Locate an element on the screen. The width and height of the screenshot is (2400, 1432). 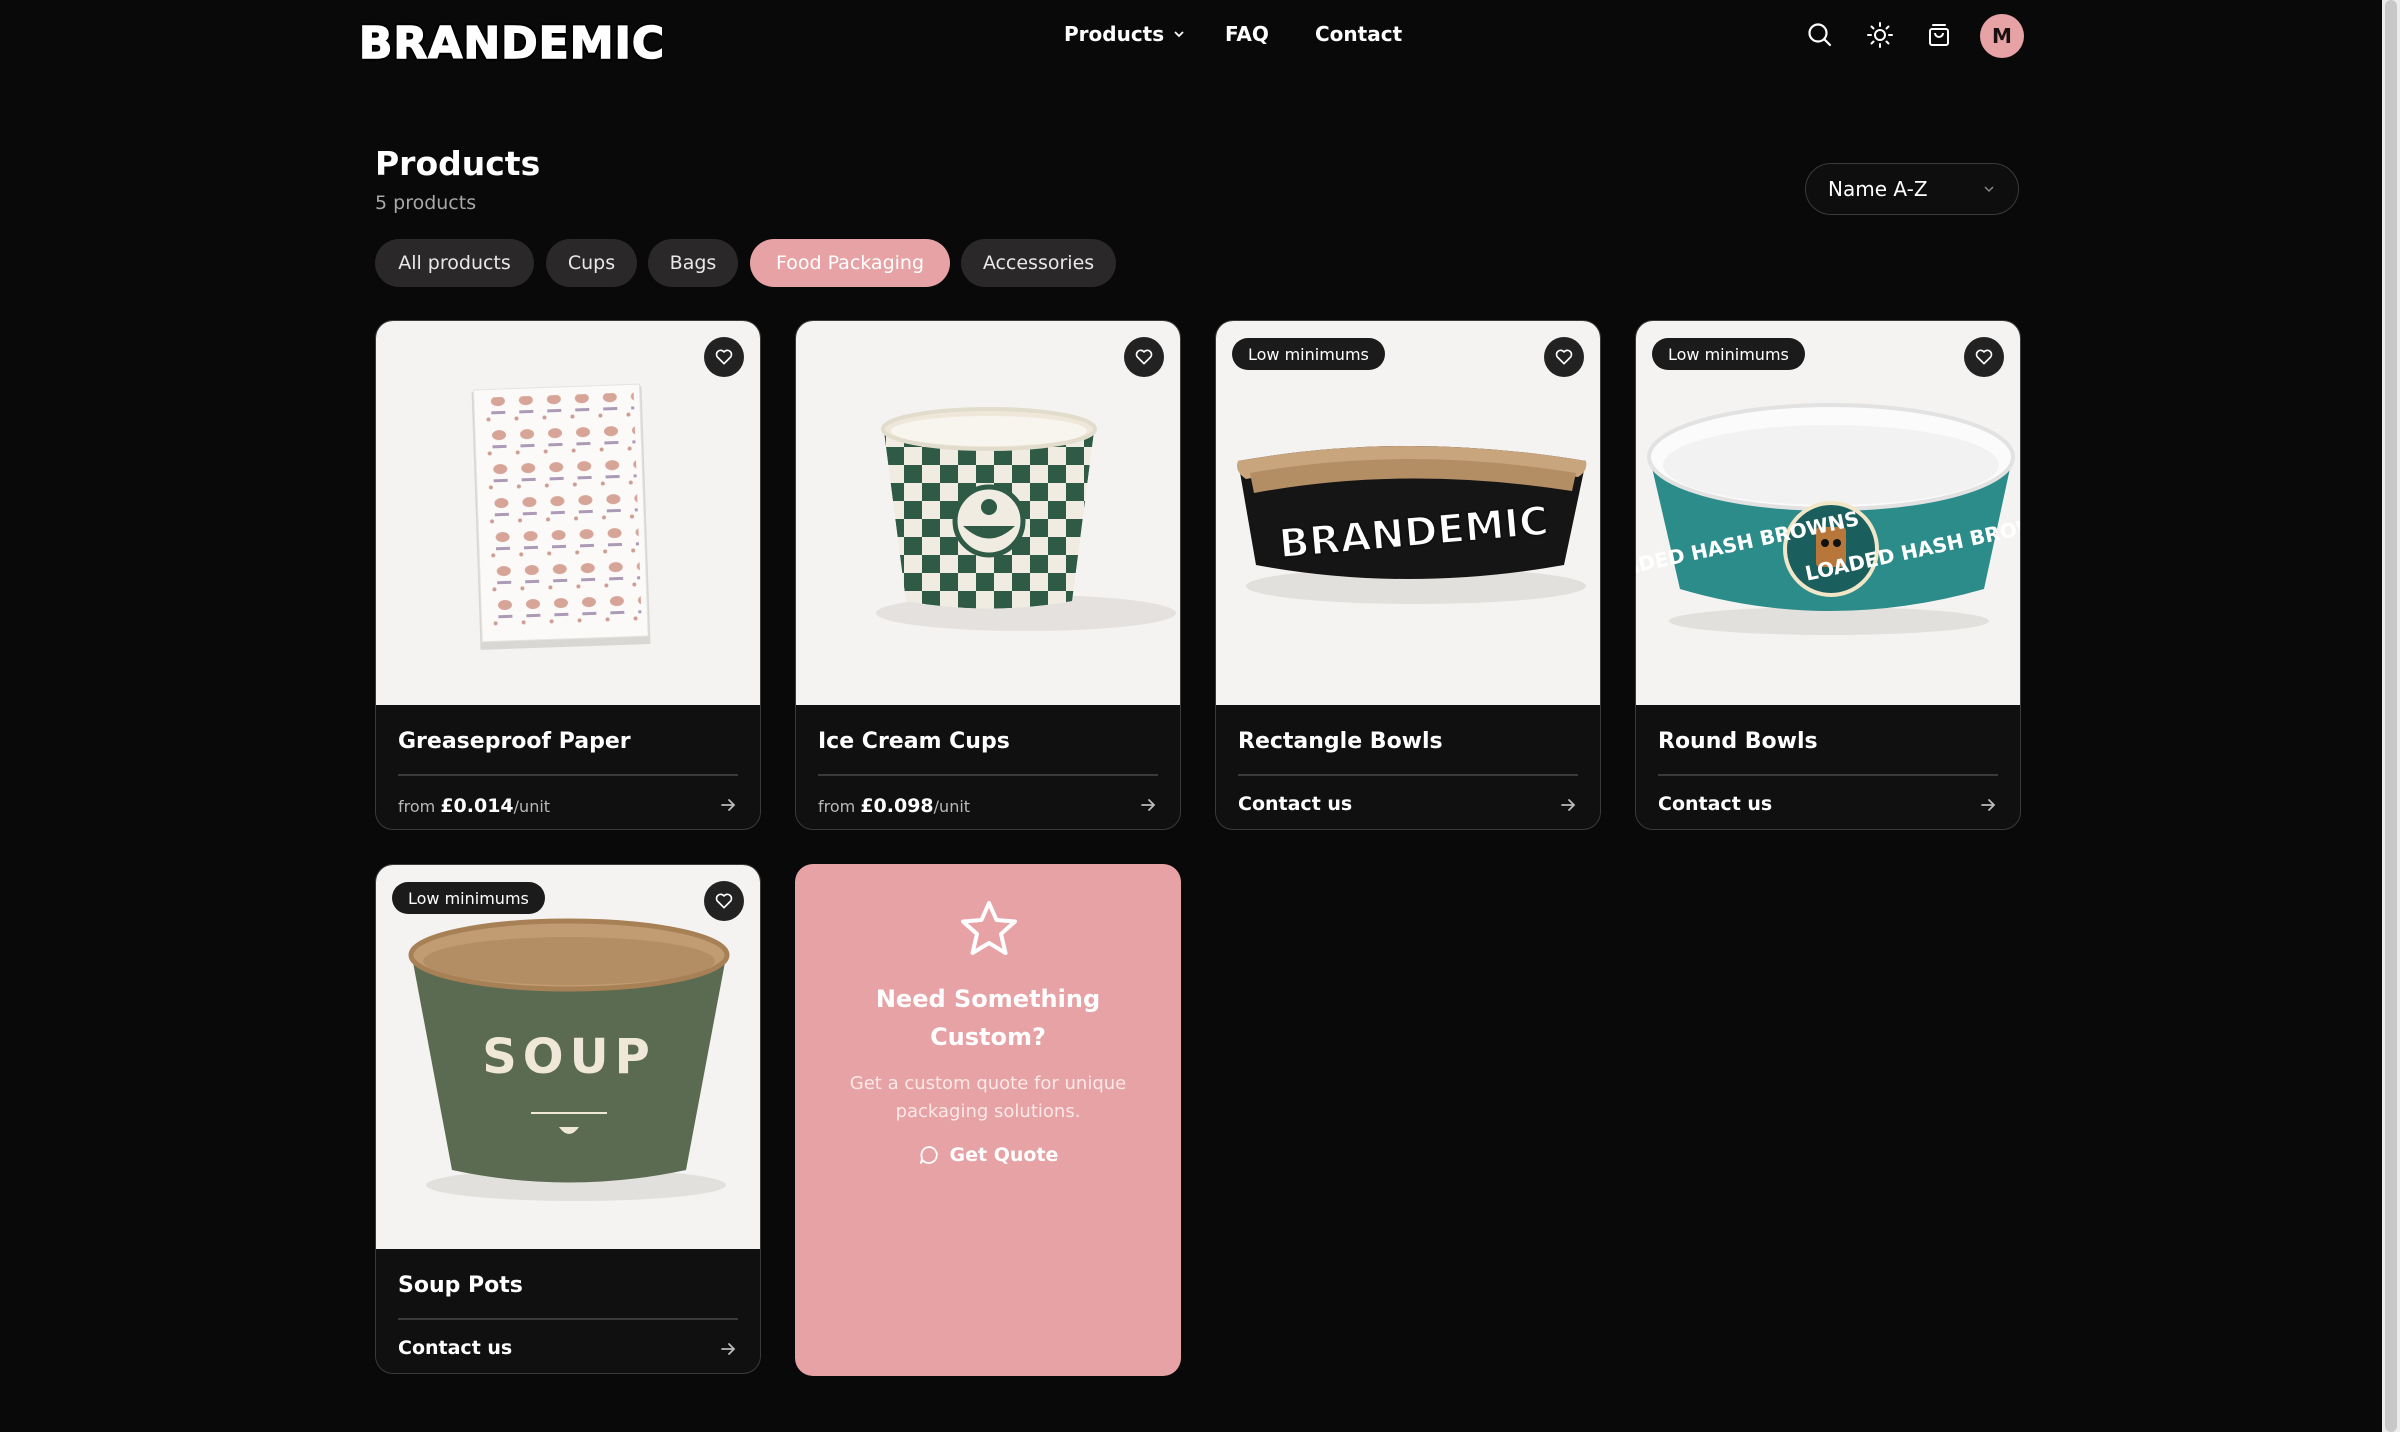
sun-icon is located at coordinates (1880, 35).